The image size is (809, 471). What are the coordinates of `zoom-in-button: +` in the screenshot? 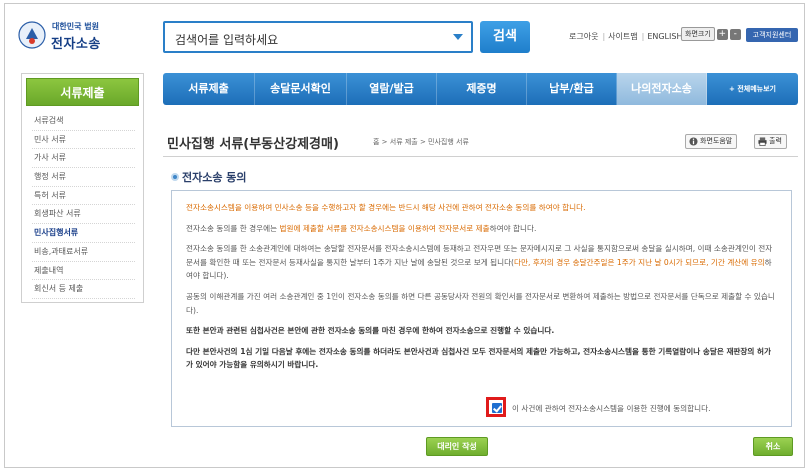 It's located at (722, 34).